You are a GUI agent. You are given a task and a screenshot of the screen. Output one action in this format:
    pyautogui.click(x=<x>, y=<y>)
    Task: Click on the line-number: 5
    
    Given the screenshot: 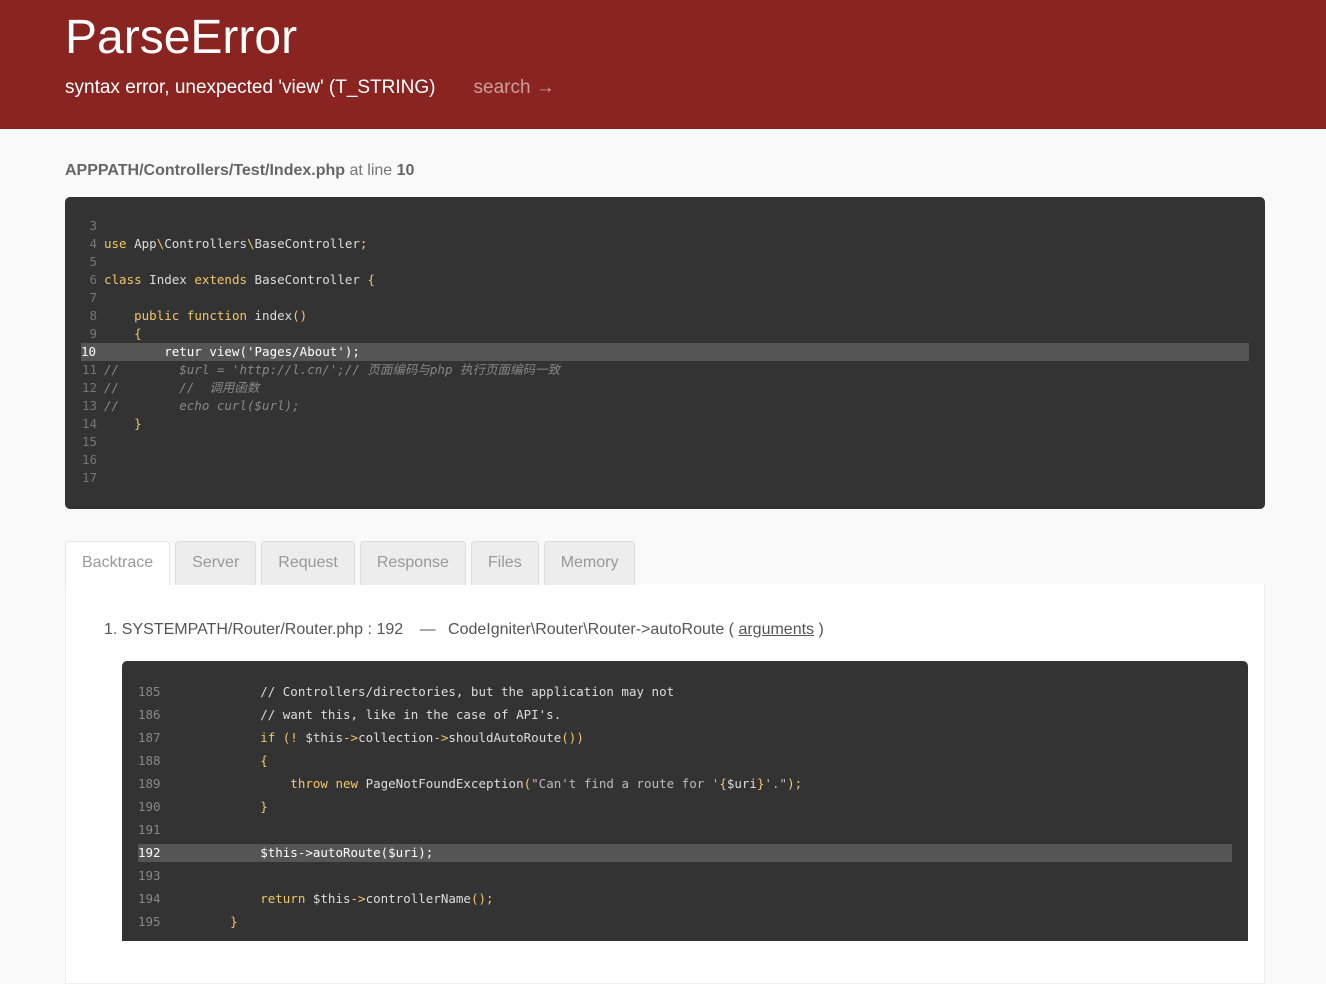 What is the action you would take?
    pyautogui.click(x=93, y=261)
    